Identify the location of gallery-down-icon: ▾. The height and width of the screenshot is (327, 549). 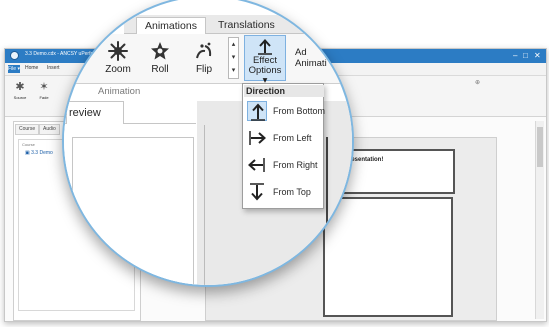
(233, 57).